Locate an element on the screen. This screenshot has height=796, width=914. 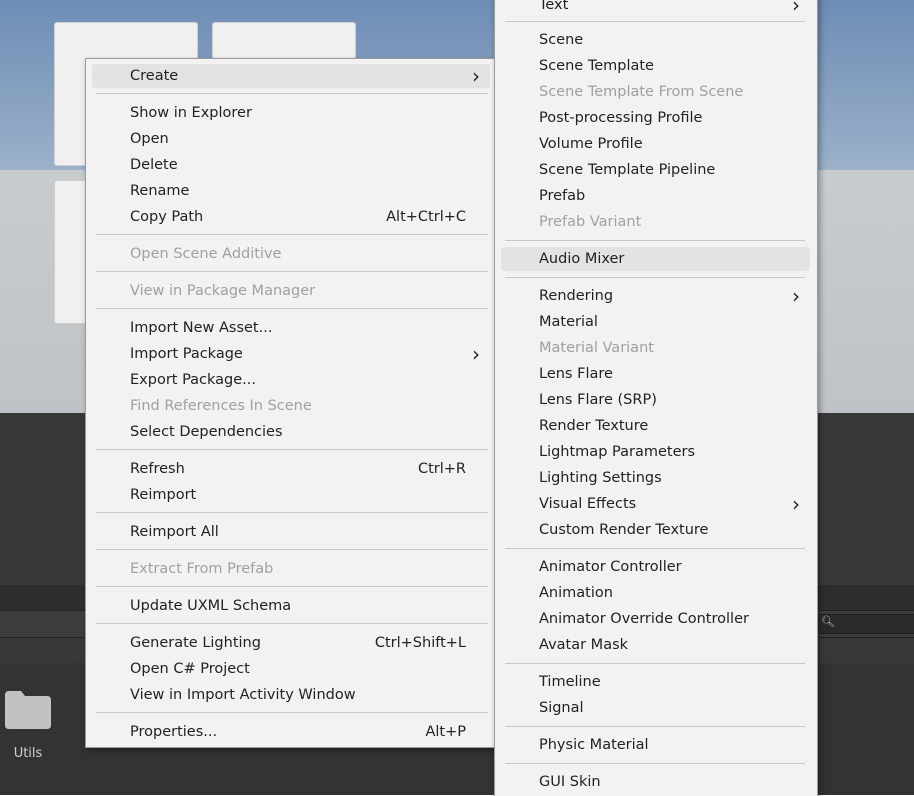
menu-item-label: Signal is located at coordinates (561, 708).